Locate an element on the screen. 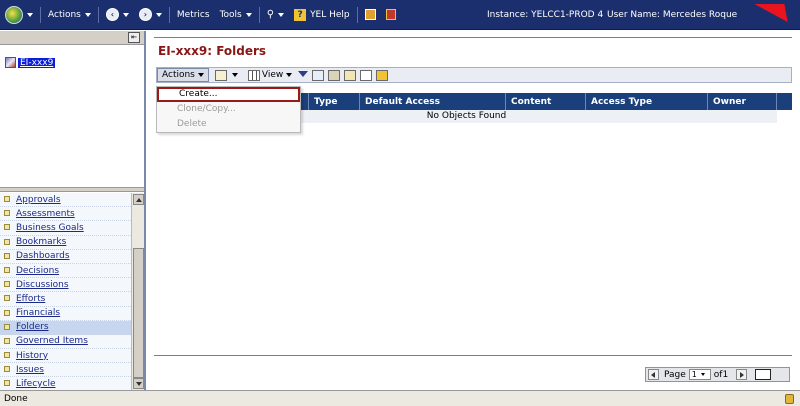 This screenshot has width=800, height=406. collapse-panel-icon: ⇤ is located at coordinates (134, 37).